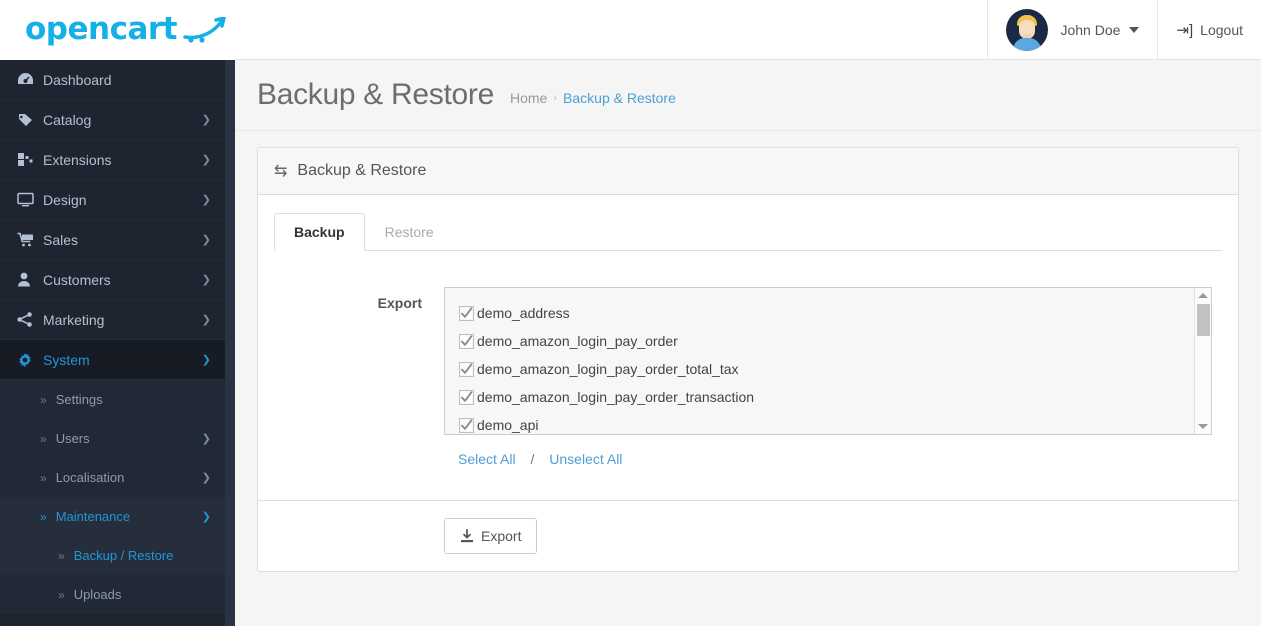 Image resolution: width=1261 pixels, height=626 pixels. I want to click on export-table-list-inner: demo_address demo_amazon_login_pay_order, so click(828, 361).